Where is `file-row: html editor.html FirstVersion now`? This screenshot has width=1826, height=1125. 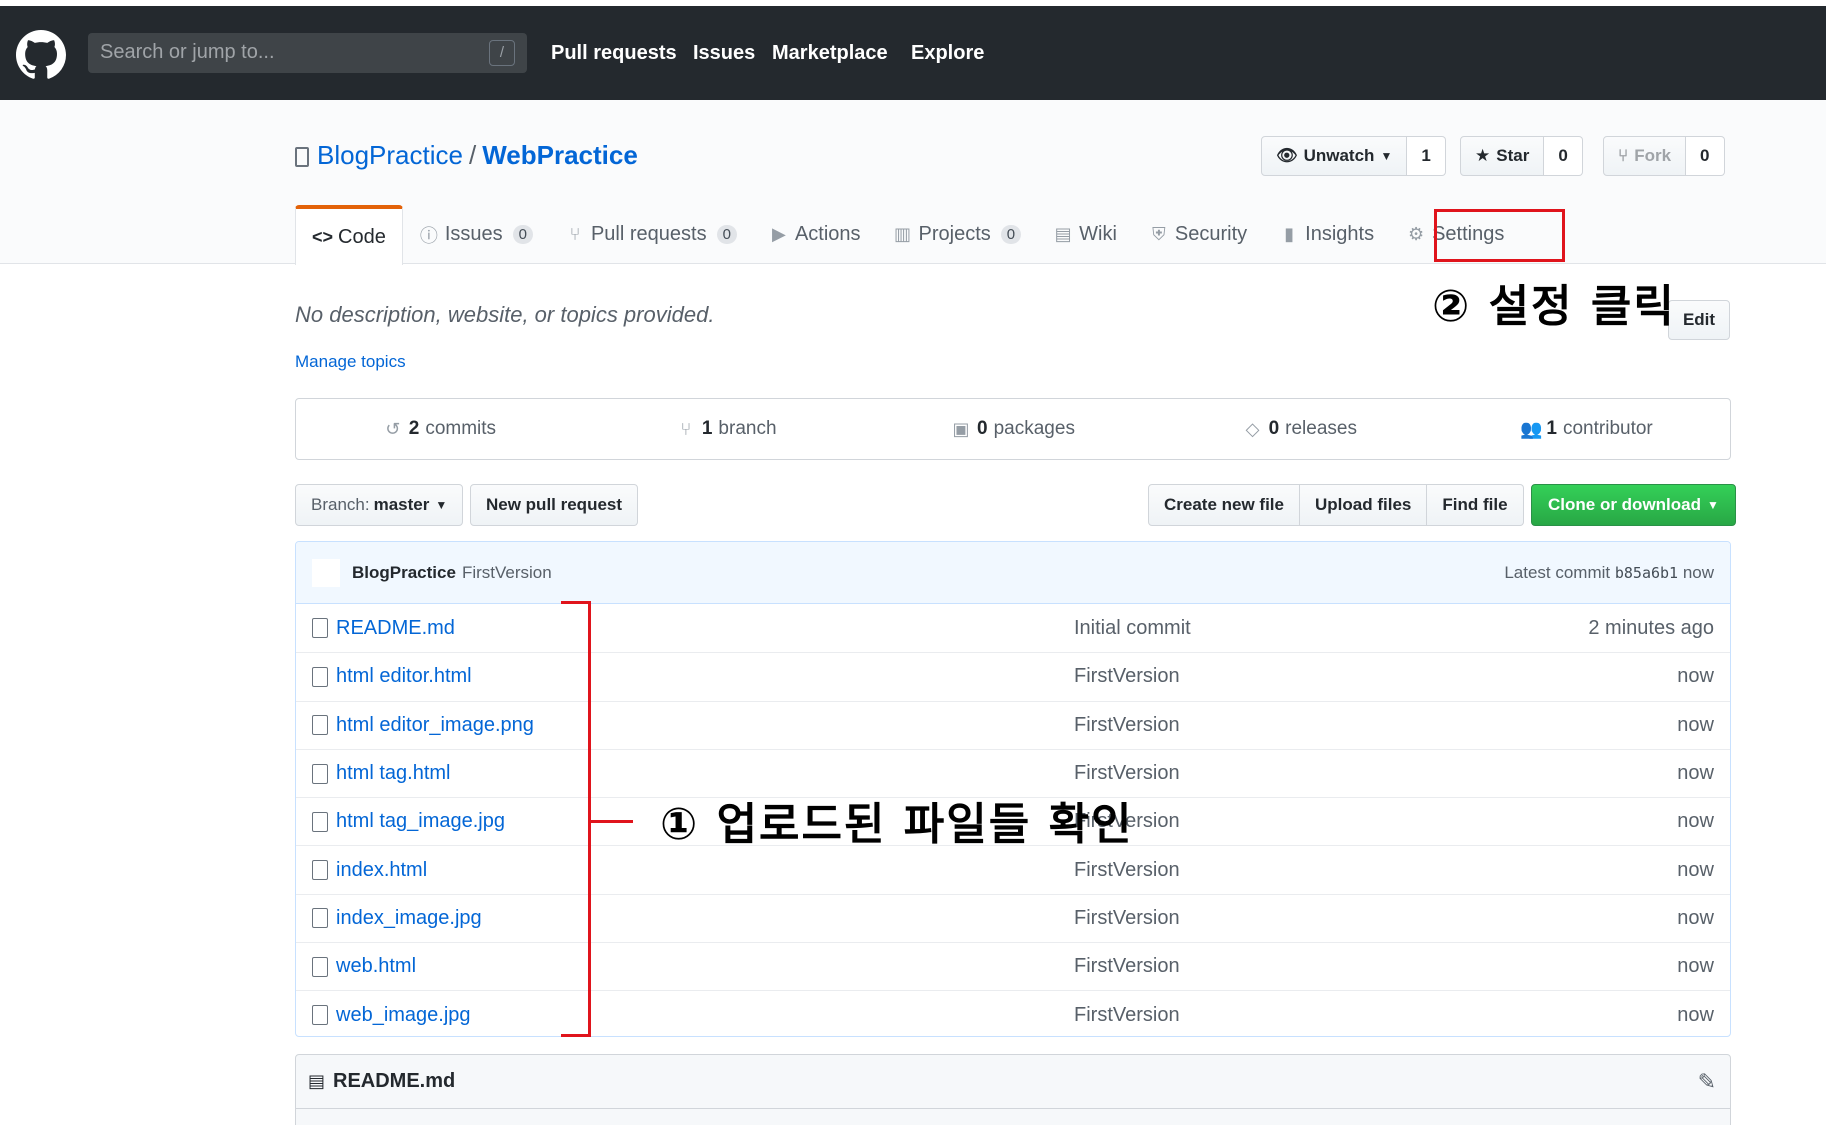
file-row: html editor.html FirstVersion now is located at coordinates (1013, 676).